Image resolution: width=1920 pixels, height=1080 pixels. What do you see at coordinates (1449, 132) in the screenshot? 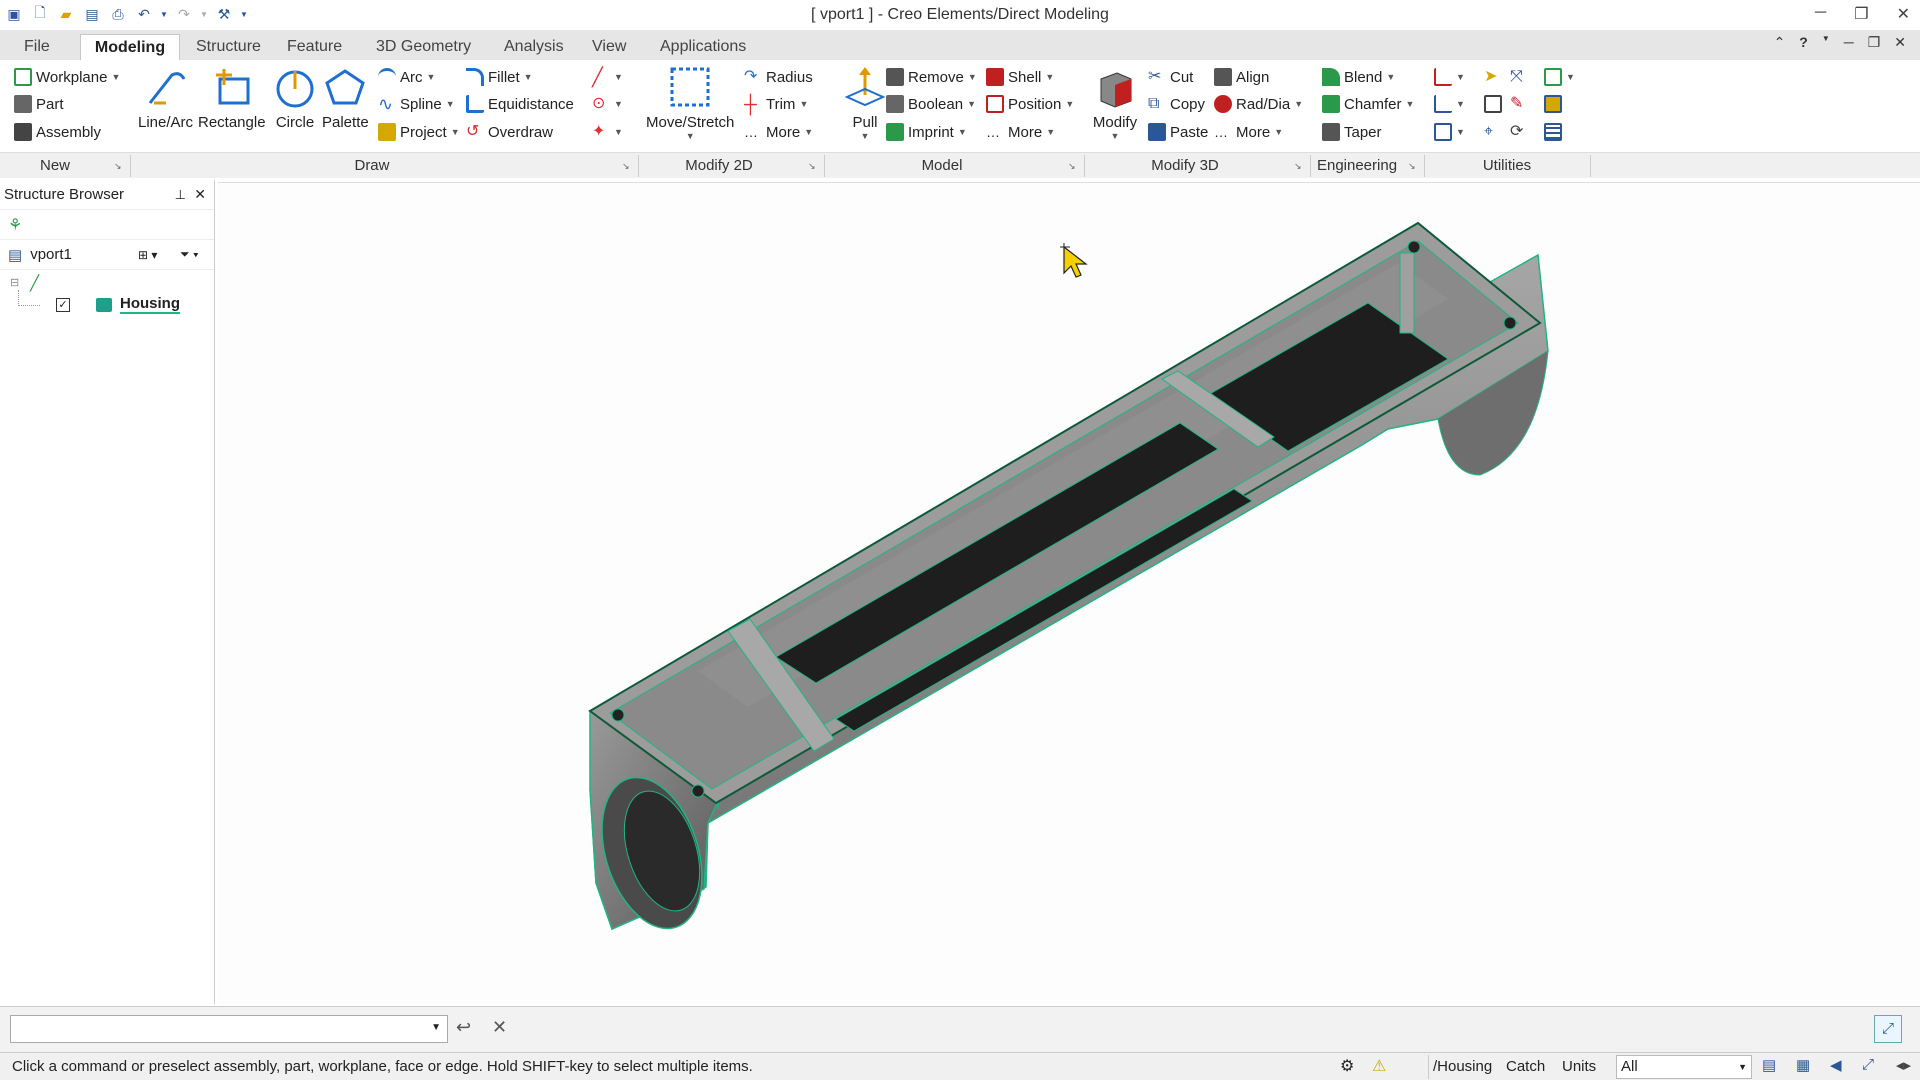
I see `check-button: ▼` at bounding box center [1449, 132].